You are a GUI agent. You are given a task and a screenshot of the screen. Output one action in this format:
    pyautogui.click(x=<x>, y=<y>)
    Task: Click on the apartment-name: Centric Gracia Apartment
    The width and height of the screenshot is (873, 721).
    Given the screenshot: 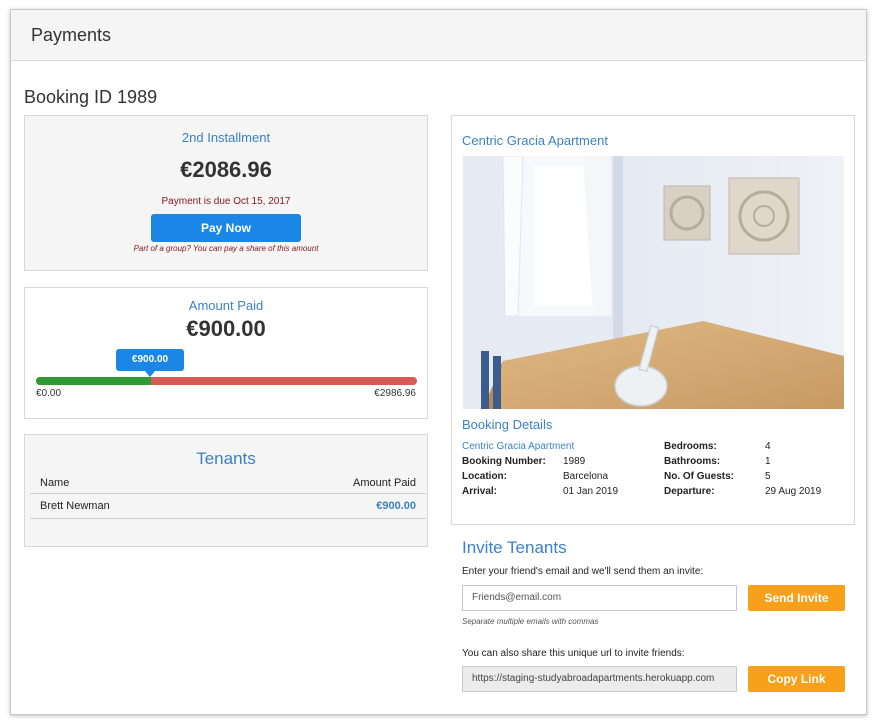 What is the action you would take?
    pyautogui.click(x=535, y=140)
    